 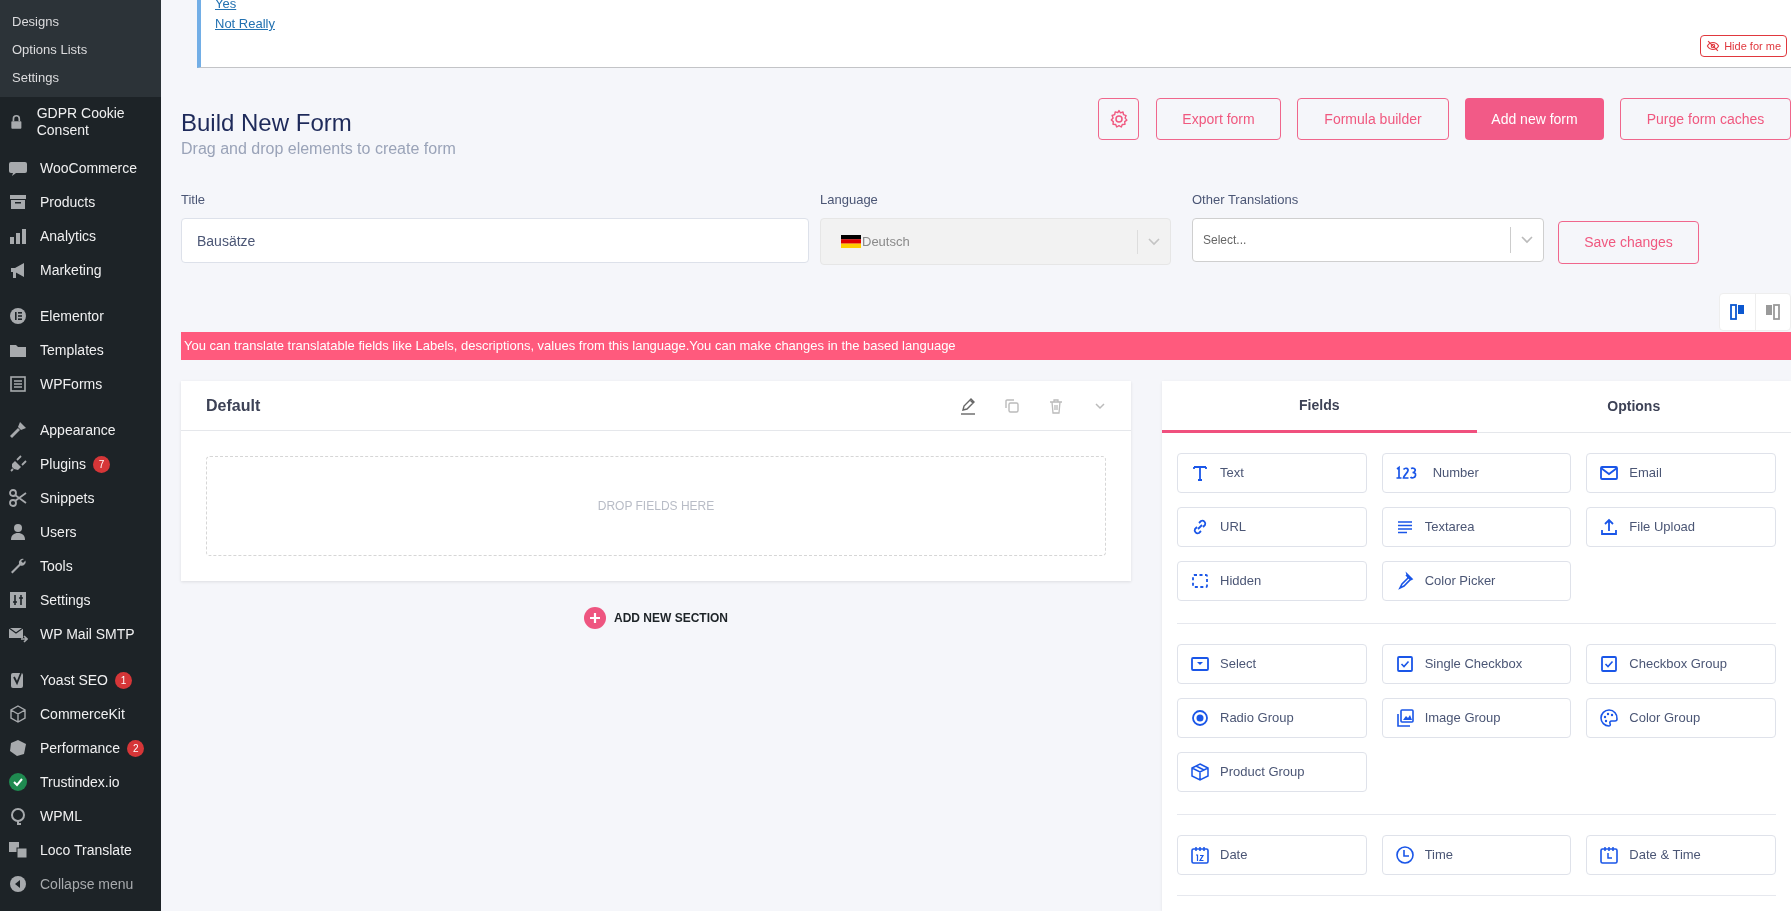 I want to click on submenu-item: Designs, so click(x=80, y=22).